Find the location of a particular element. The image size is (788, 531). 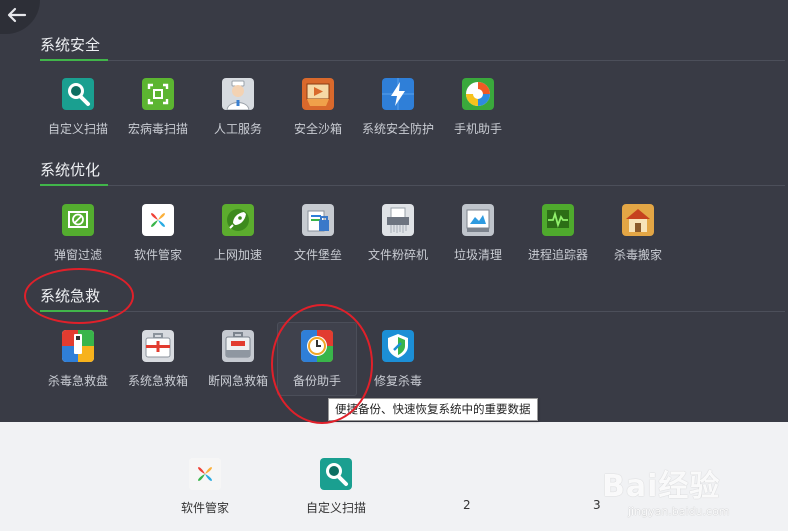

tool-sandbox: 安全沙箱 is located at coordinates (318, 107).